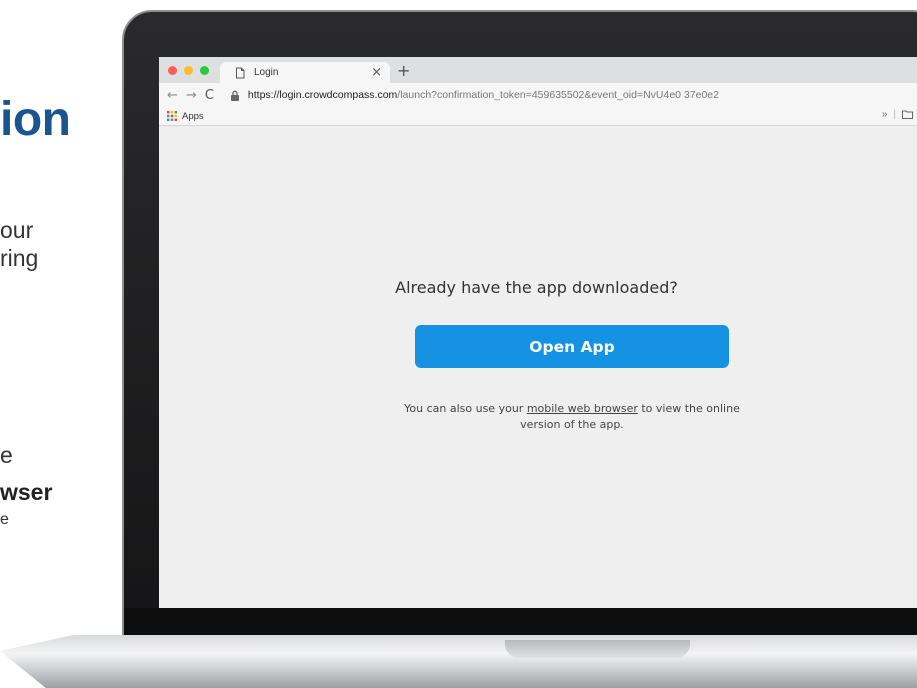 The height and width of the screenshot is (688, 917). What do you see at coordinates (26, 492) in the screenshot?
I see `slide-text-bold: wser` at bounding box center [26, 492].